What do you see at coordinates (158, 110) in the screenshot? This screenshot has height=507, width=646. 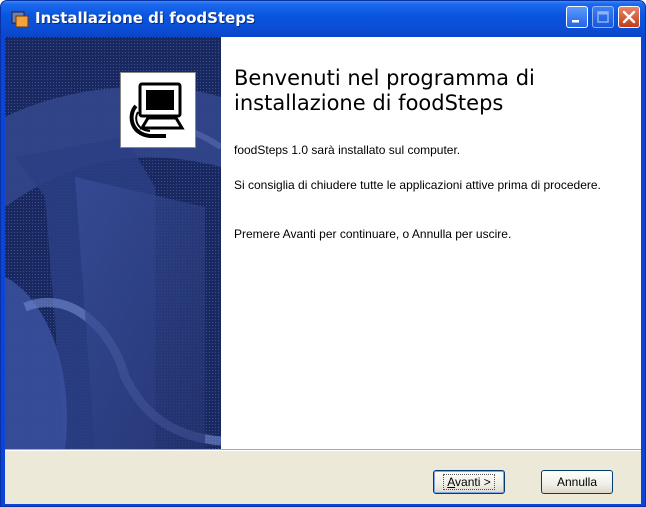 I see `computer-install-icon` at bounding box center [158, 110].